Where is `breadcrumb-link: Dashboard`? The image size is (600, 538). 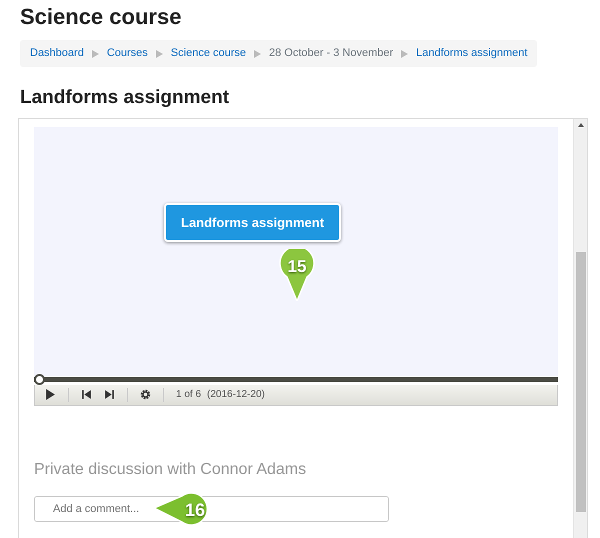
breadcrumb-link: Dashboard is located at coordinates (57, 53).